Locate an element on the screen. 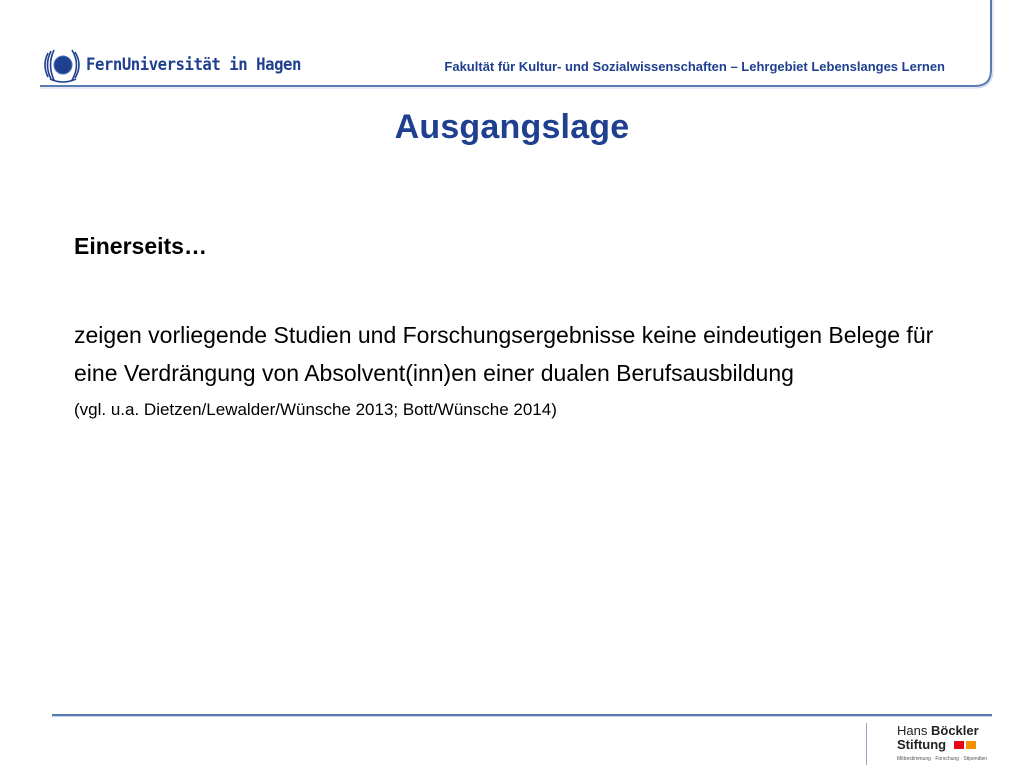  sponsor-divider is located at coordinates (866, 744).